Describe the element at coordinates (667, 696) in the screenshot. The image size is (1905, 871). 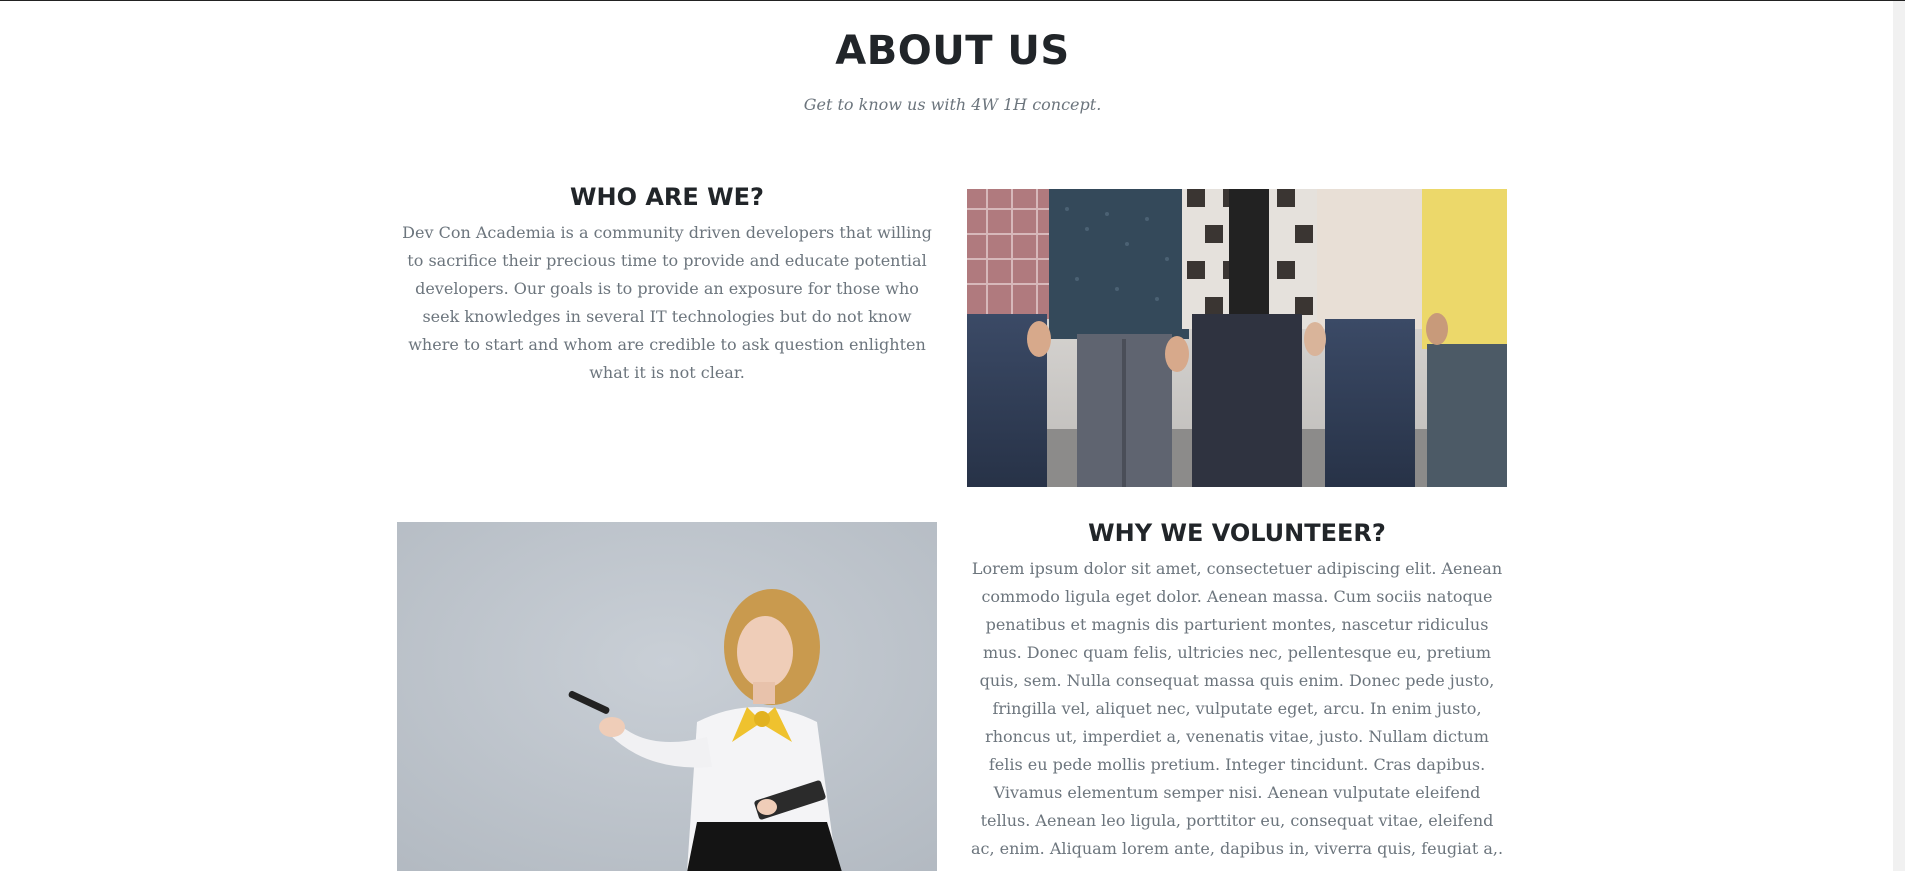
I see `presenter-photo` at that location.